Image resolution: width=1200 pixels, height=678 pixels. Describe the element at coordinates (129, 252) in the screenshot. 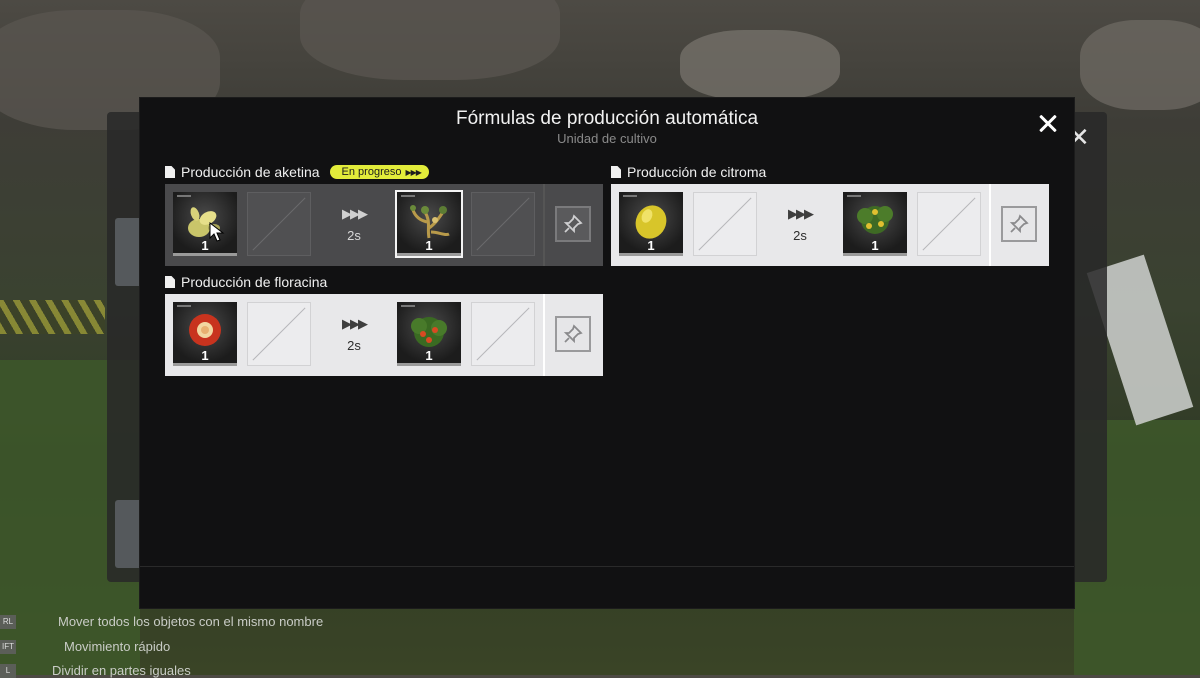

I see `briefcase-tab-icon` at that location.